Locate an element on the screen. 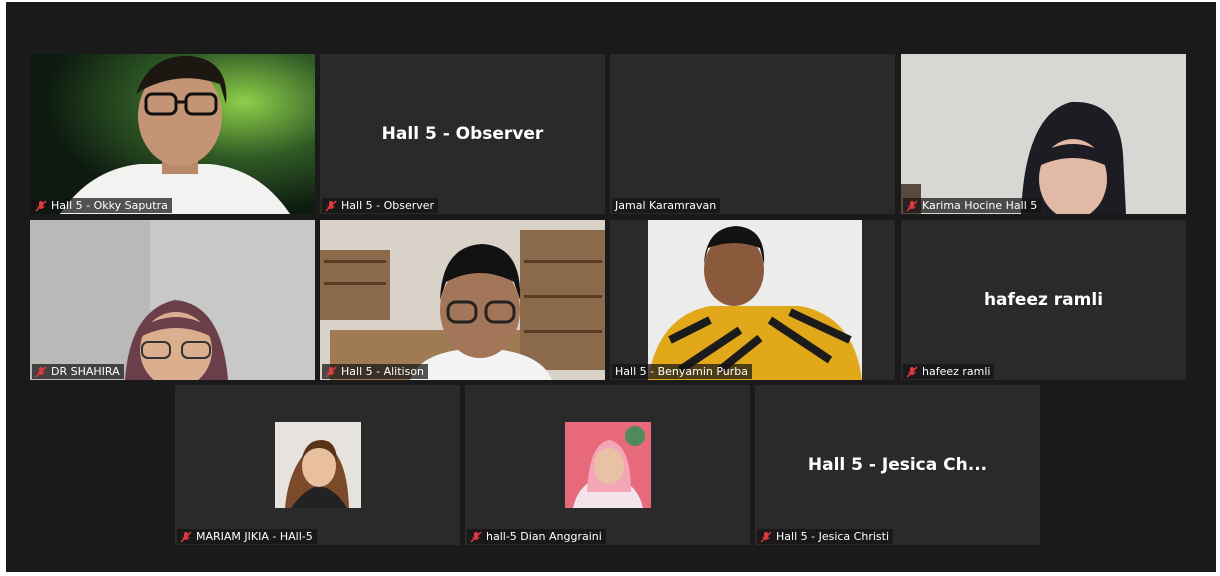 This screenshot has width=1220, height=576. participant-name: Jamal Karamravan is located at coordinates (666, 205).